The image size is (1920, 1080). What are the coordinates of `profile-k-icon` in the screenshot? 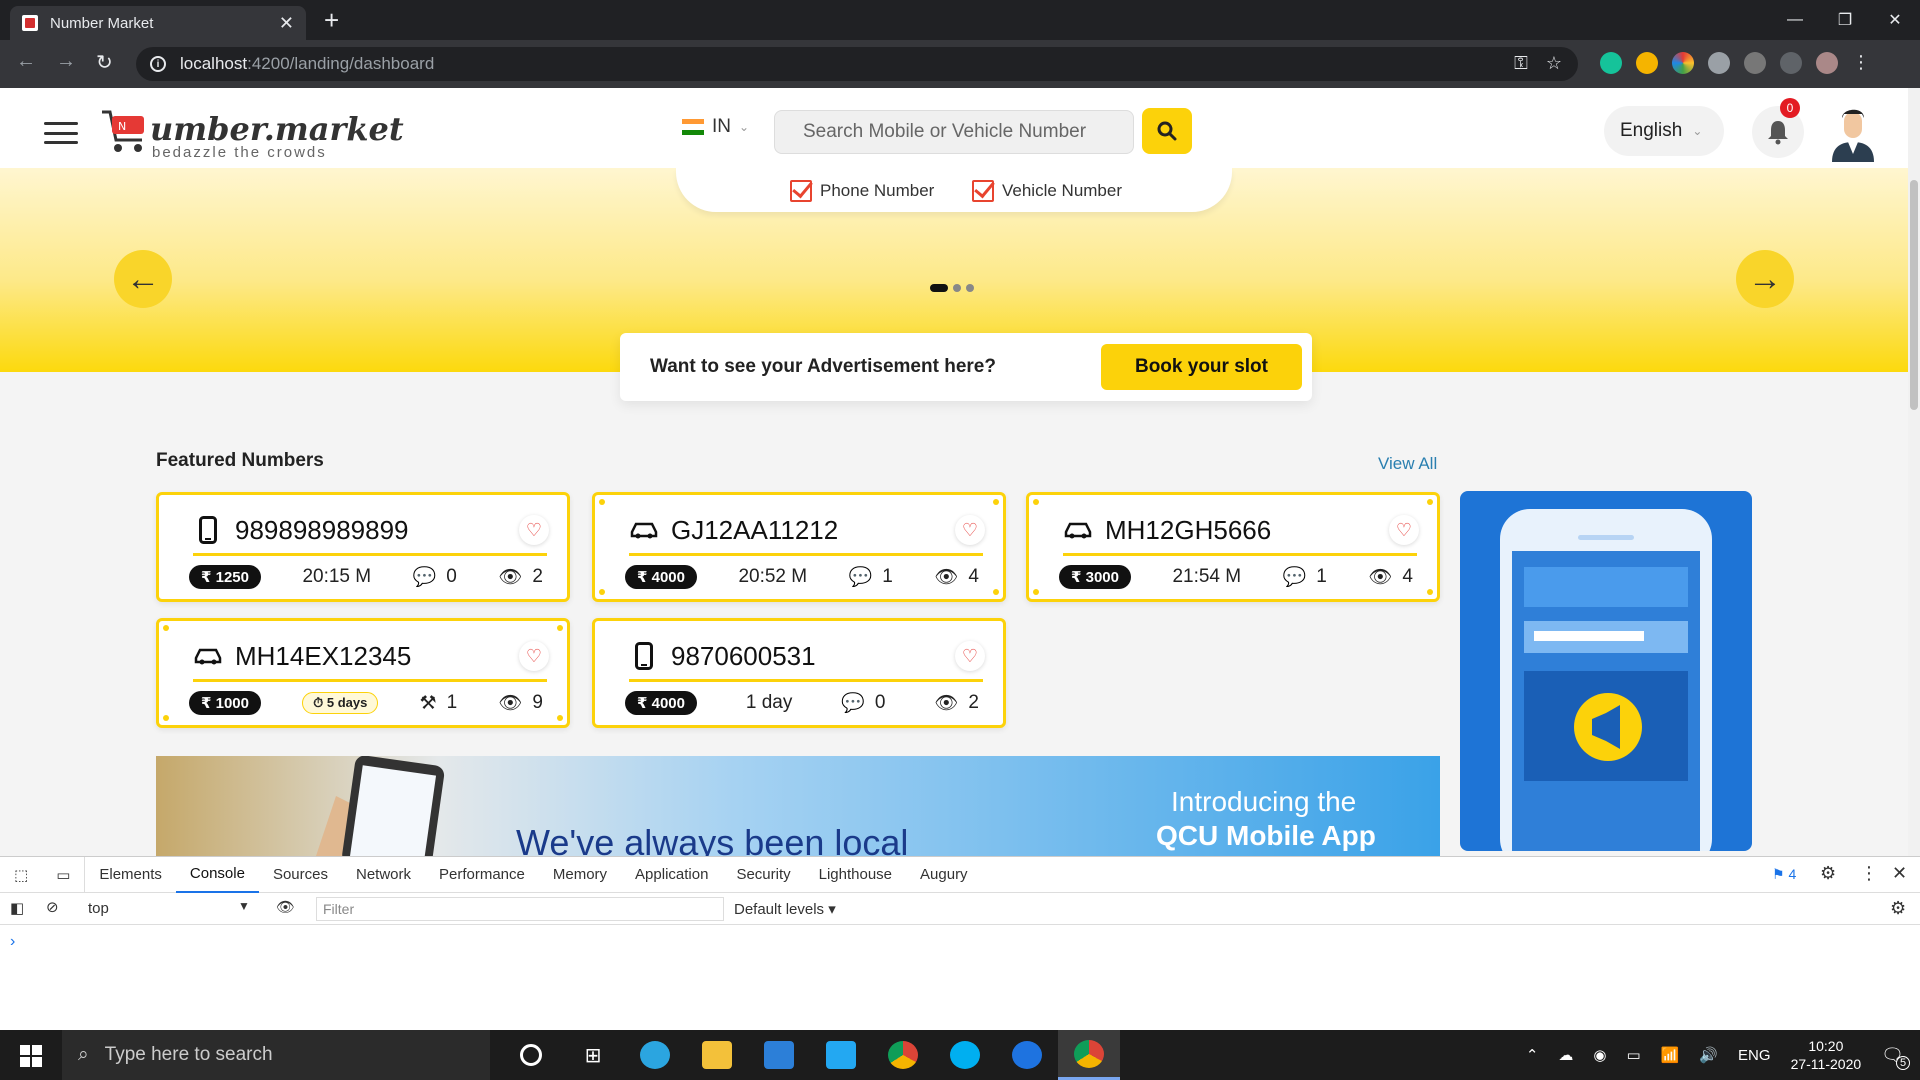 It's located at (1755, 63).